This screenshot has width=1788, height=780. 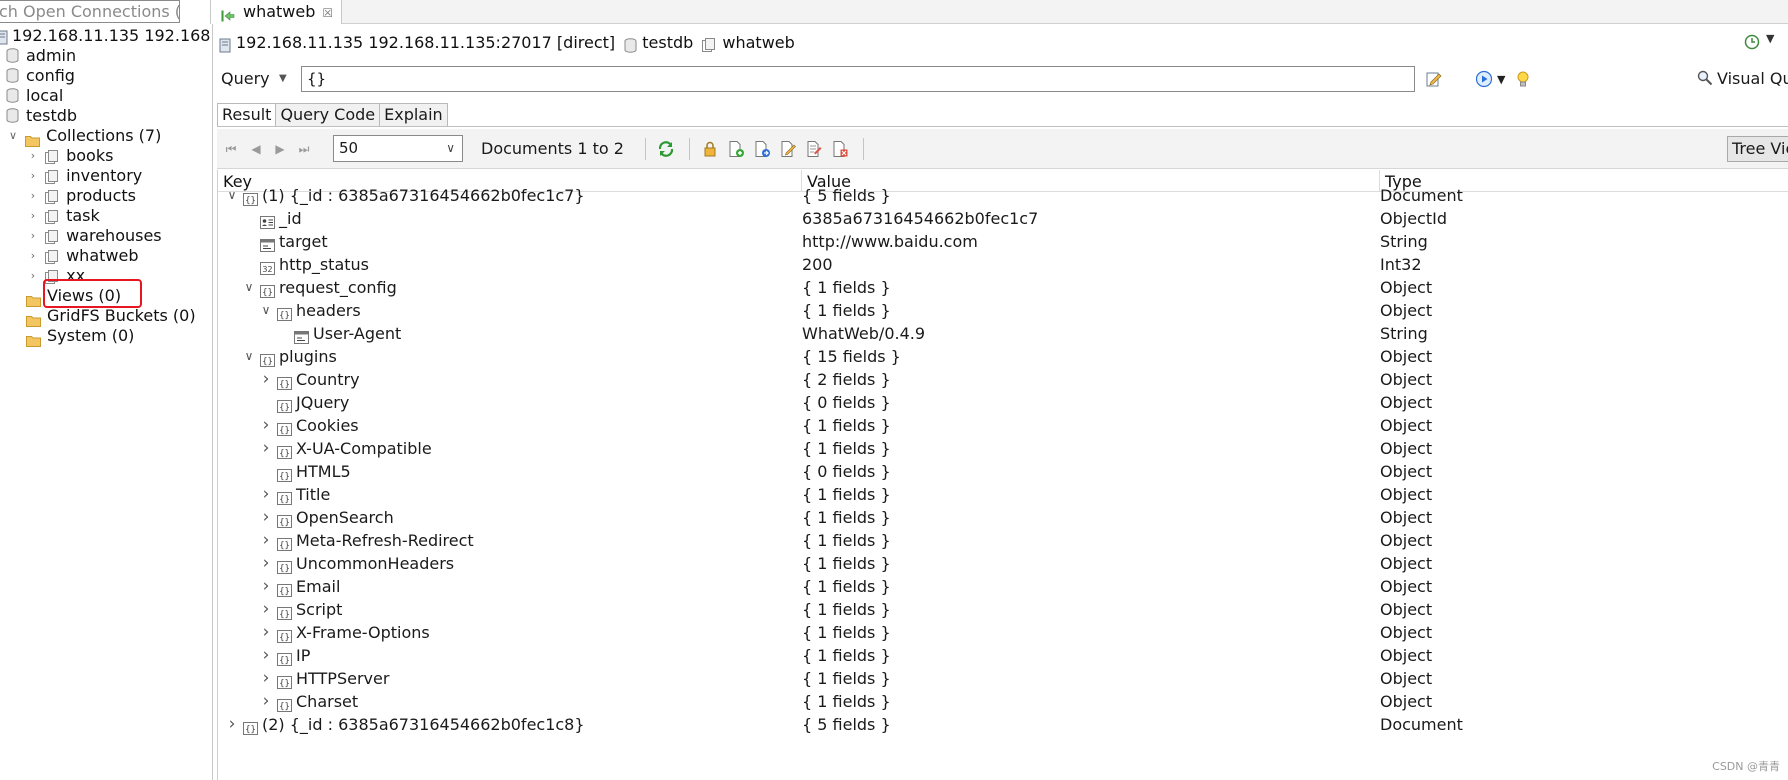 I want to click on edit-fields-icon, so click(x=814, y=149).